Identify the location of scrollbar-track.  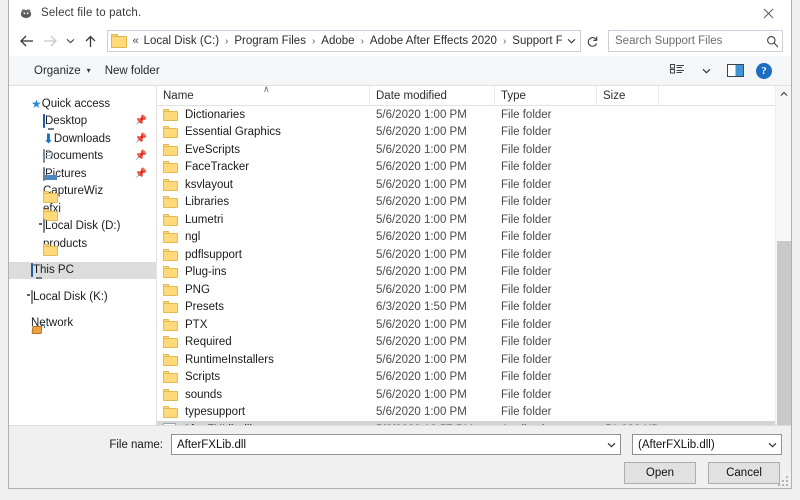
(783, 270).